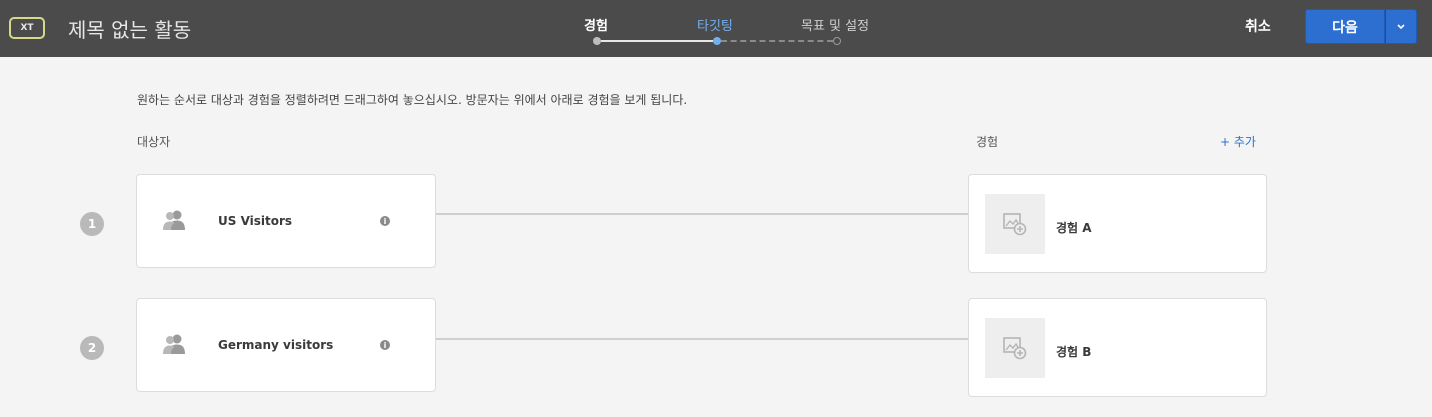 This screenshot has height=417, width=1432. I want to click on experience-name: 경험 B, so click(1074, 352).